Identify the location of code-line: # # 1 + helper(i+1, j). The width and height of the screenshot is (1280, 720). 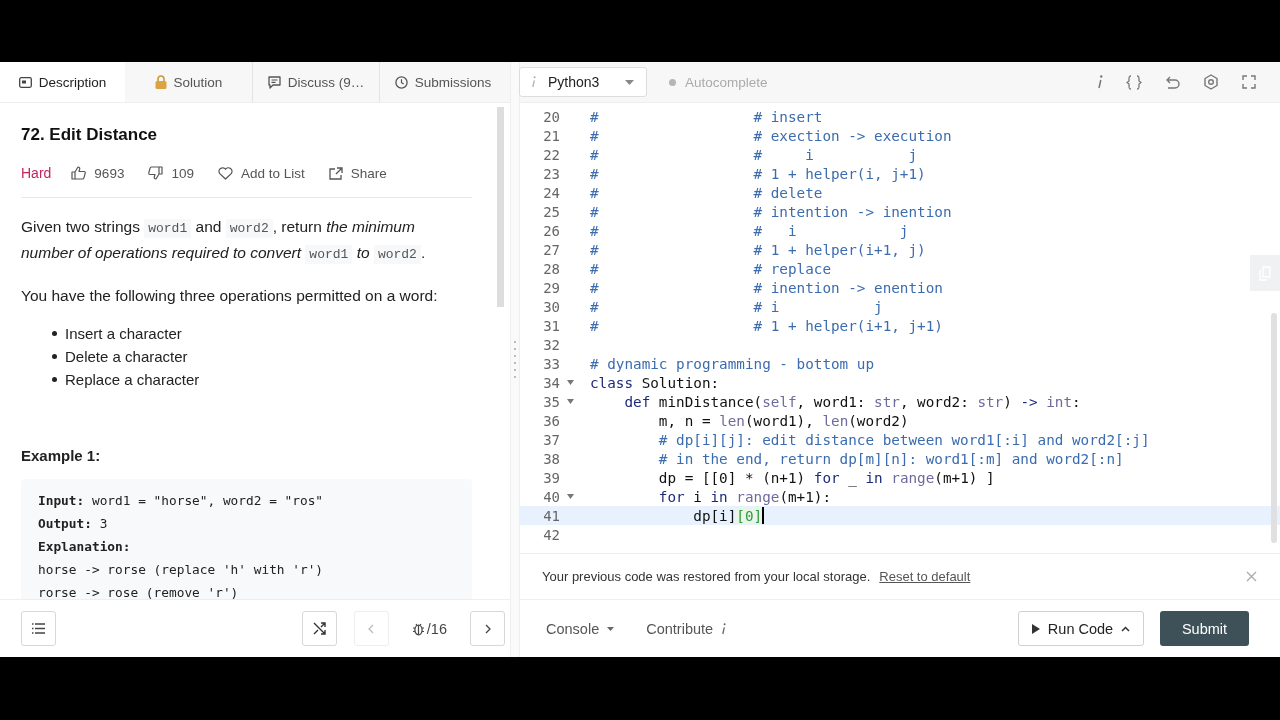
(758, 249).